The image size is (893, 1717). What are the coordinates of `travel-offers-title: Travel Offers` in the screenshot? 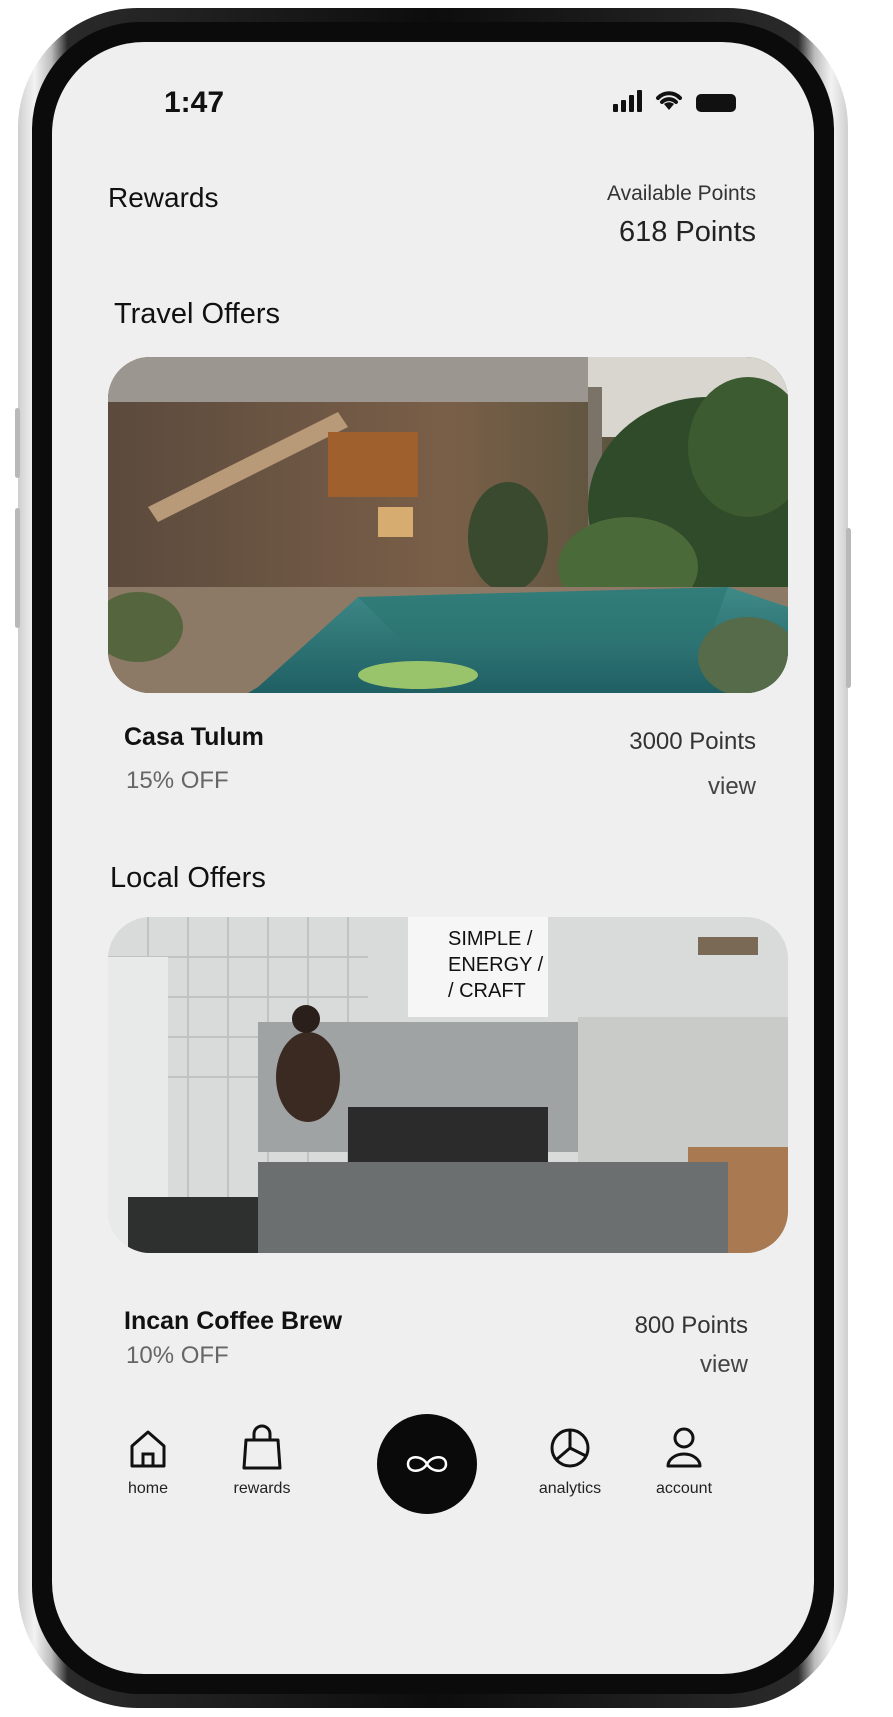 It's located at (197, 314).